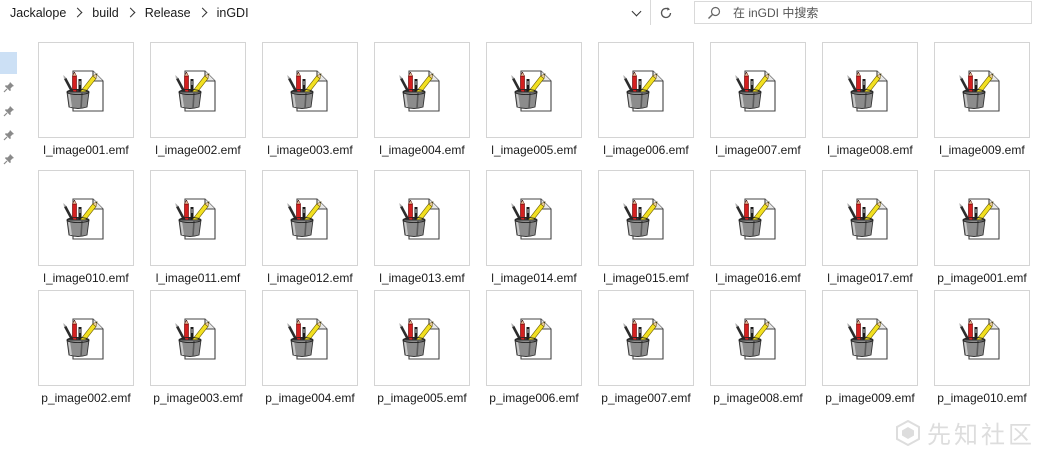  What do you see at coordinates (758, 150) in the screenshot?
I see `file-name-label: l_image007.emf` at bounding box center [758, 150].